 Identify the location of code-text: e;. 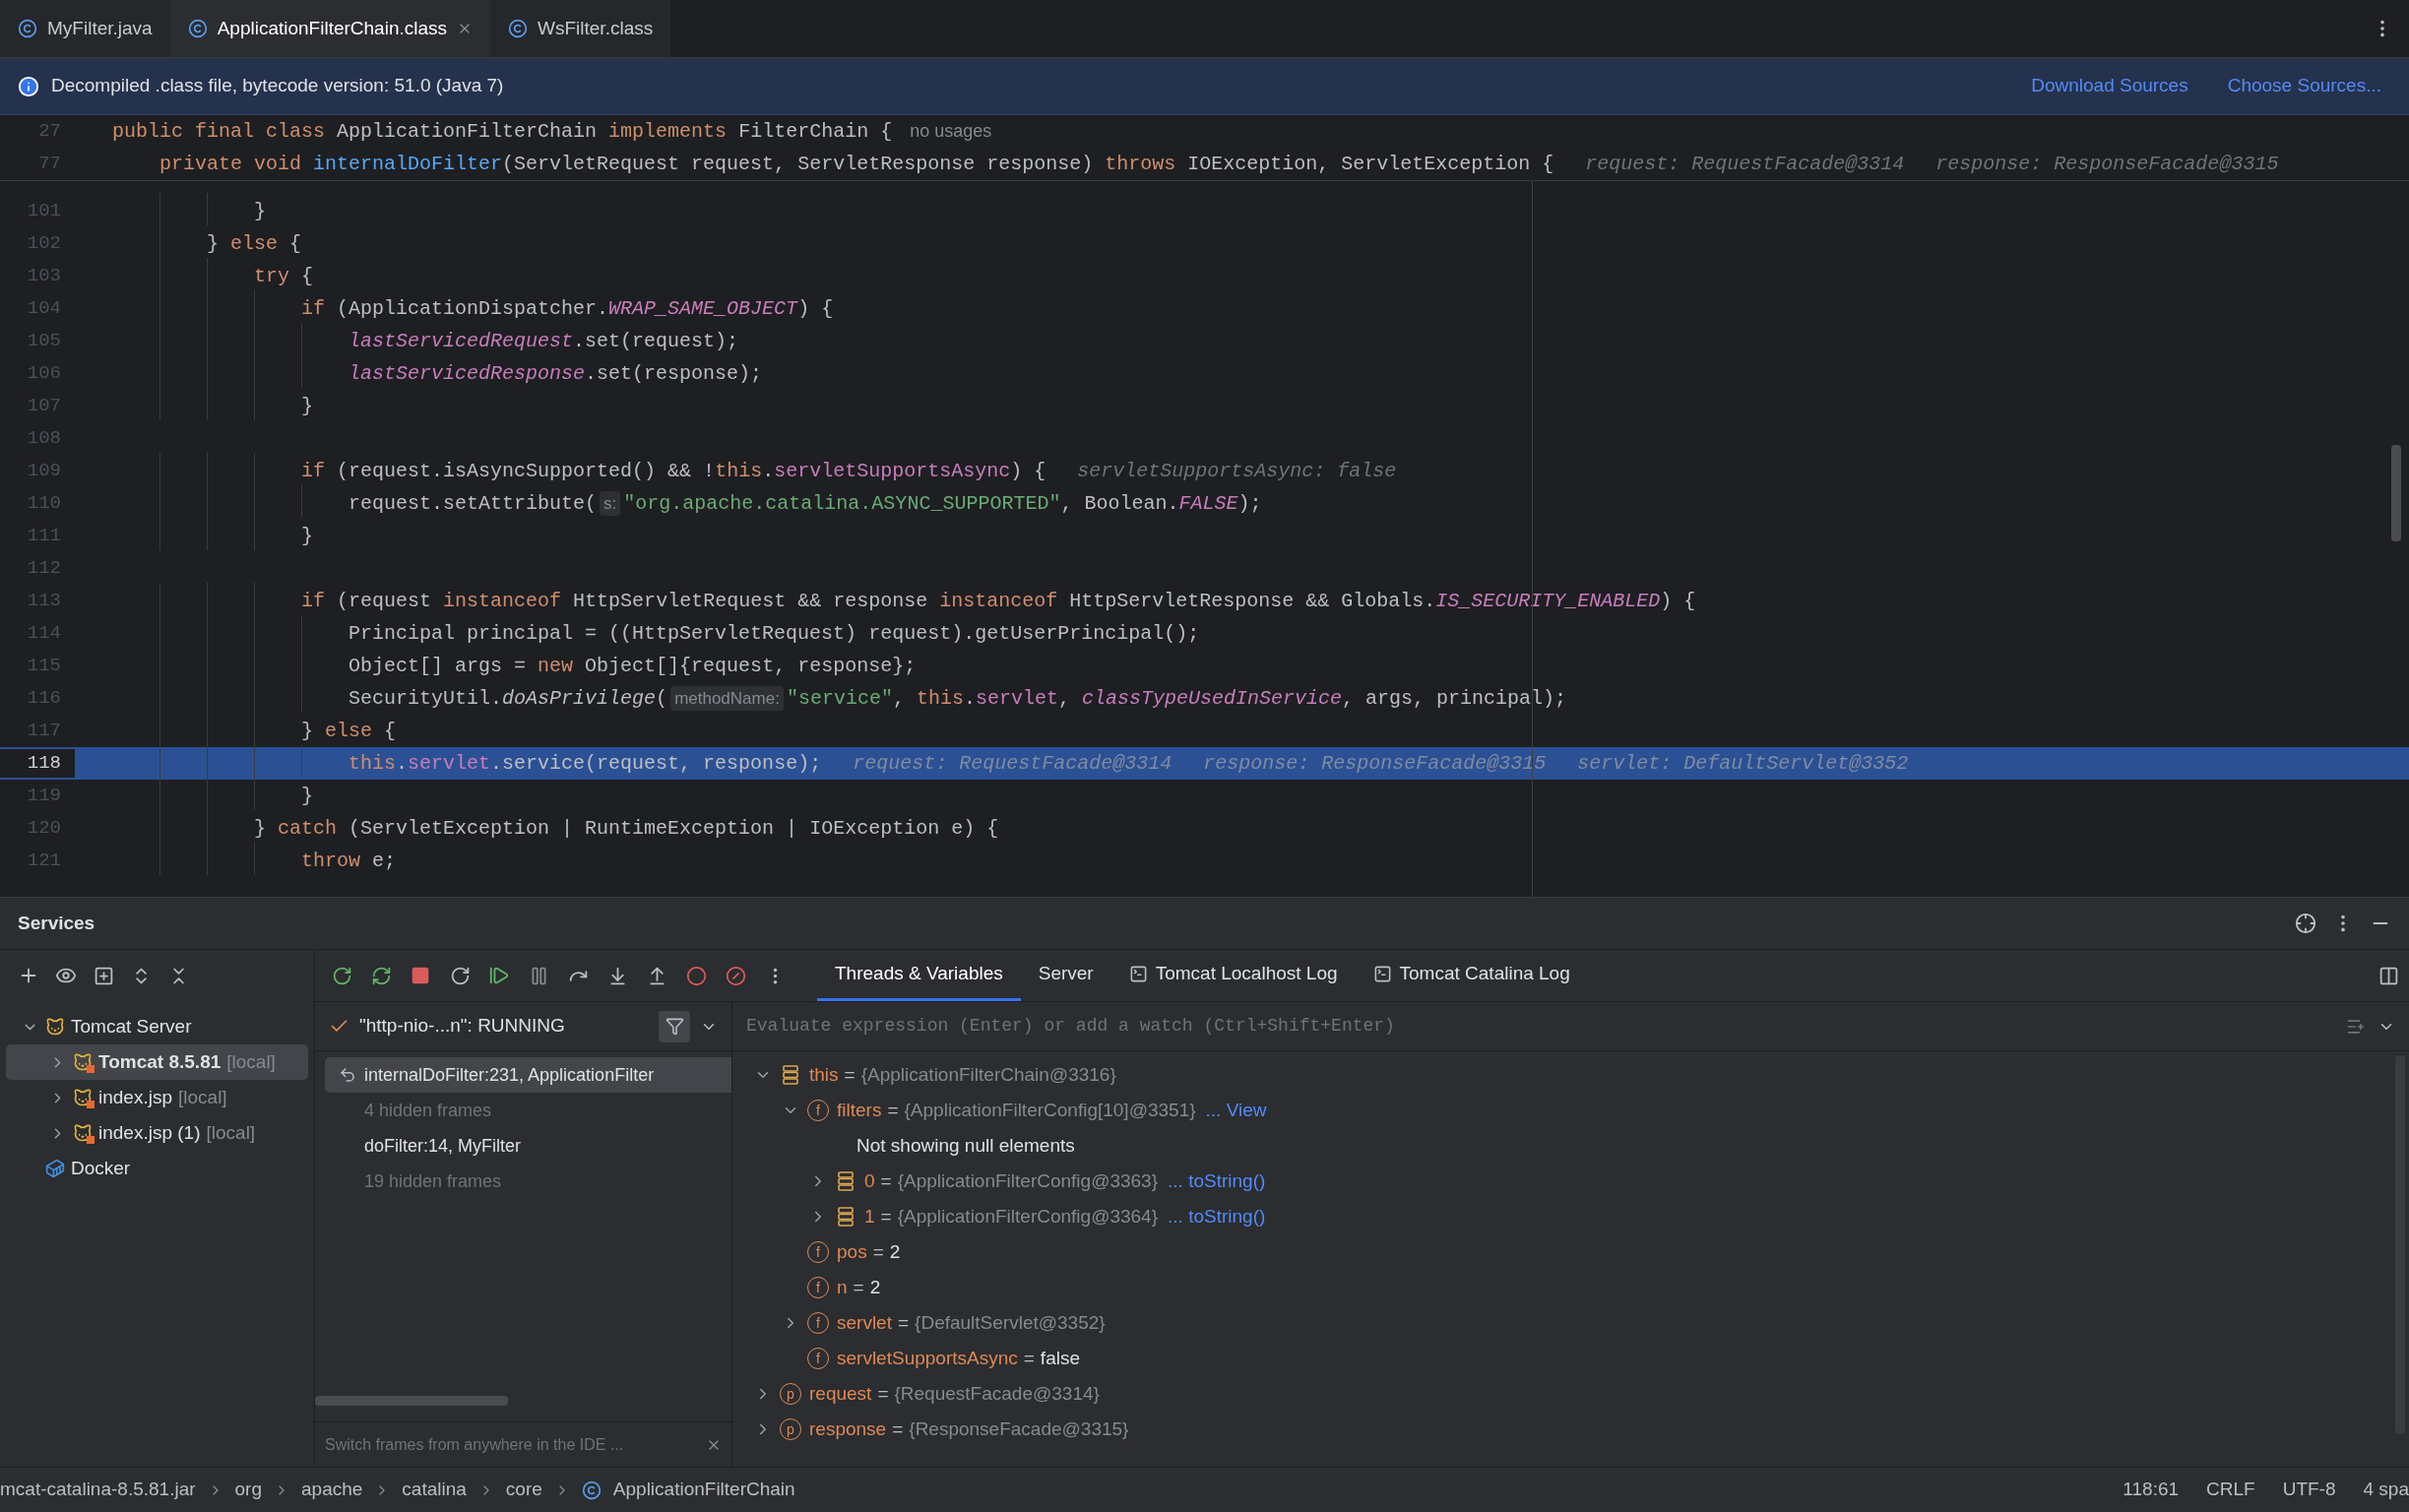
(384, 861).